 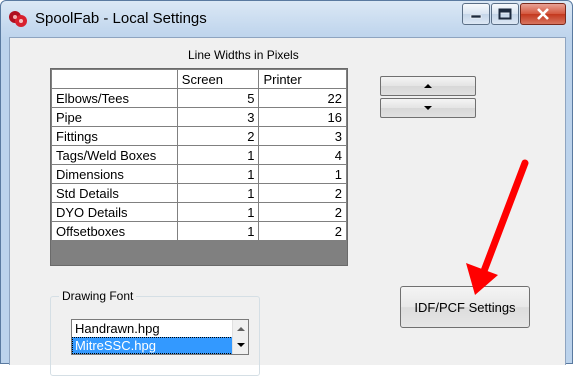 What do you see at coordinates (152, 345) in the screenshot?
I see `font-list-item-selected: MitreSSC.hpg` at bounding box center [152, 345].